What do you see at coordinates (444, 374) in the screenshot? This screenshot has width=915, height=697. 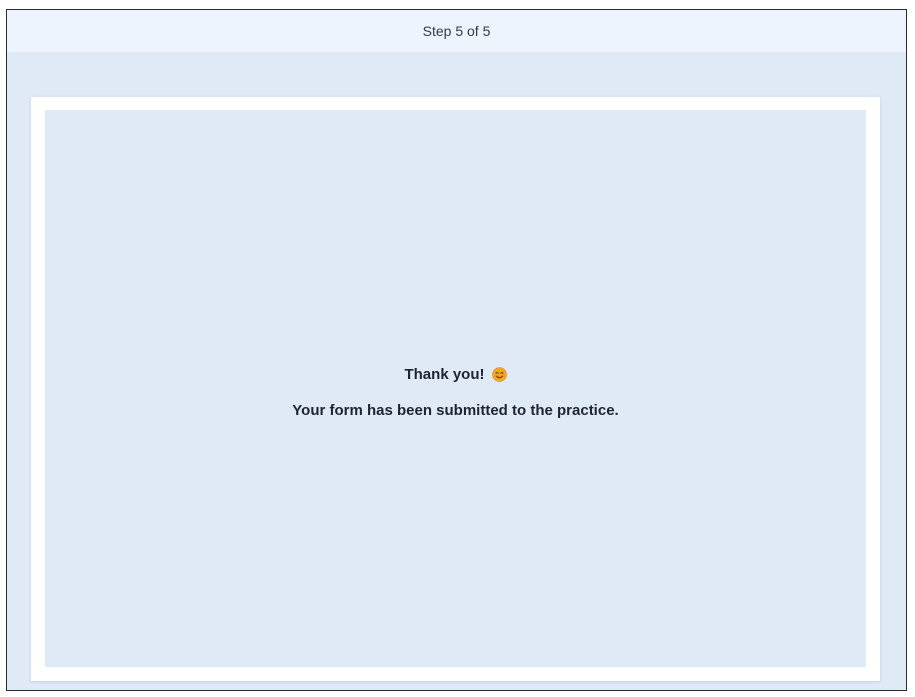 I see `thank-you-text: Thank you!` at bounding box center [444, 374].